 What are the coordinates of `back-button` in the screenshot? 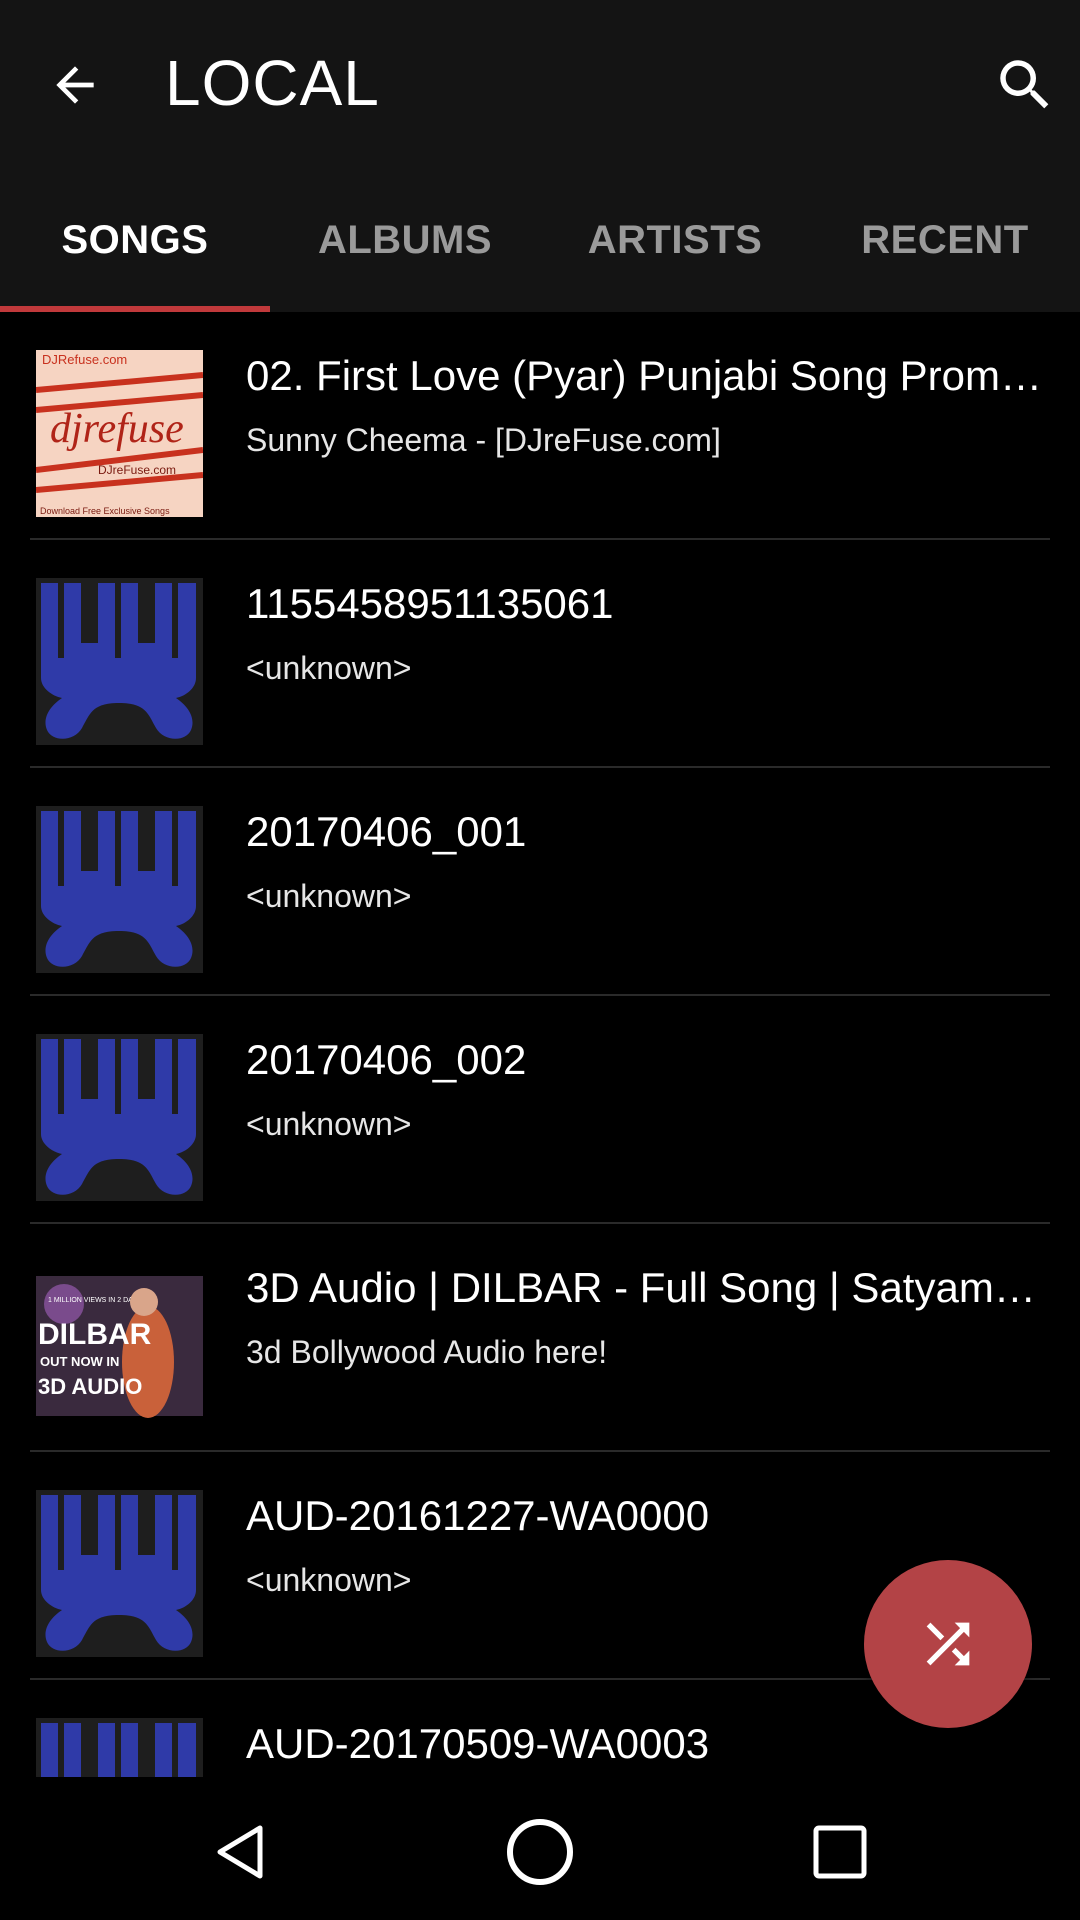 It's located at (75, 85).